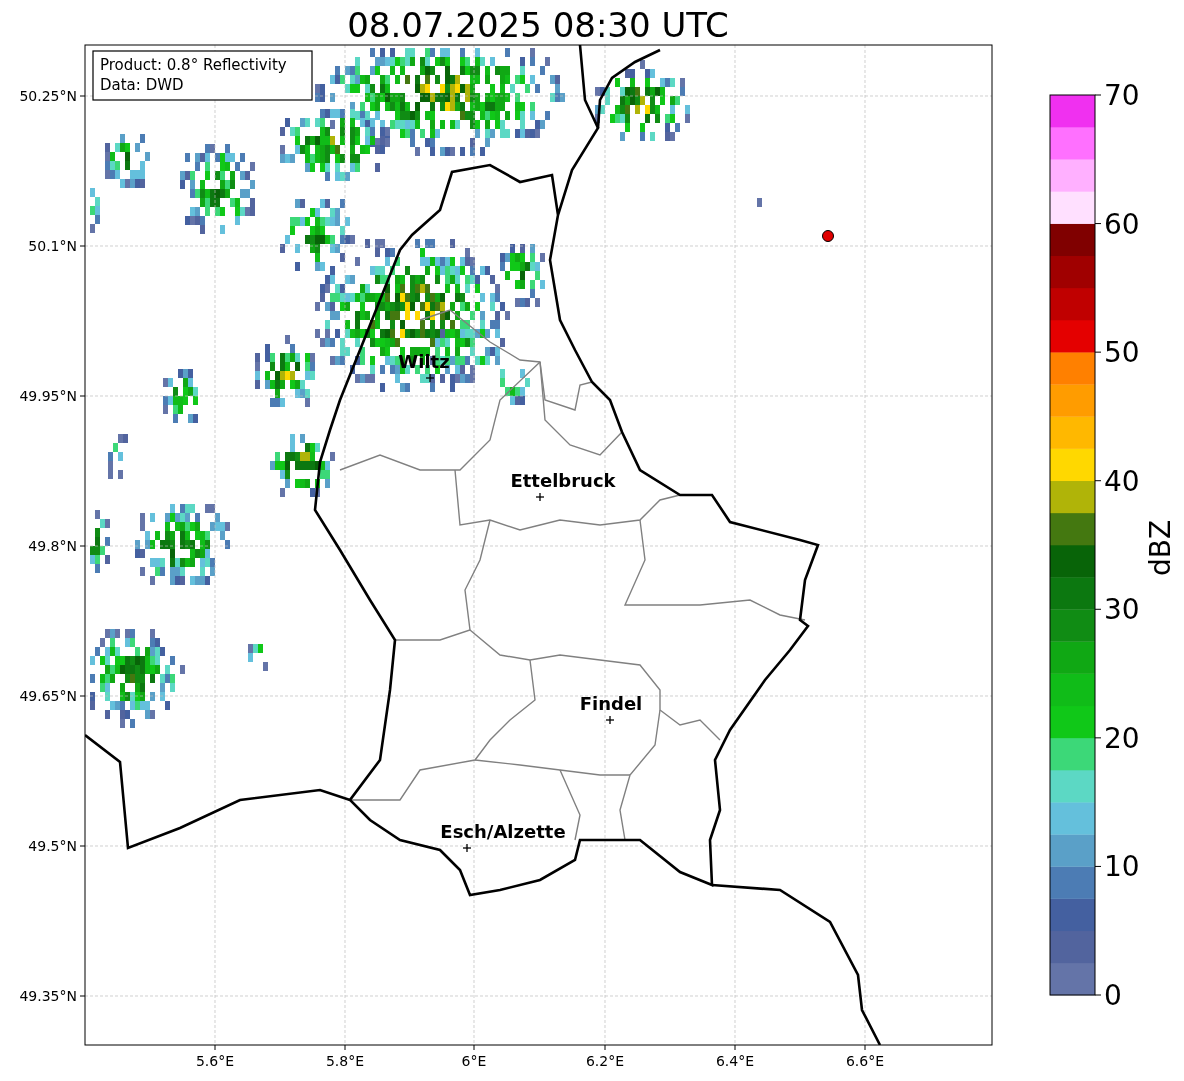 The height and width of the screenshot is (1081, 1184). Describe the element at coordinates (1122, 867) in the screenshot. I see `colorbar-tick-label: 10` at that location.